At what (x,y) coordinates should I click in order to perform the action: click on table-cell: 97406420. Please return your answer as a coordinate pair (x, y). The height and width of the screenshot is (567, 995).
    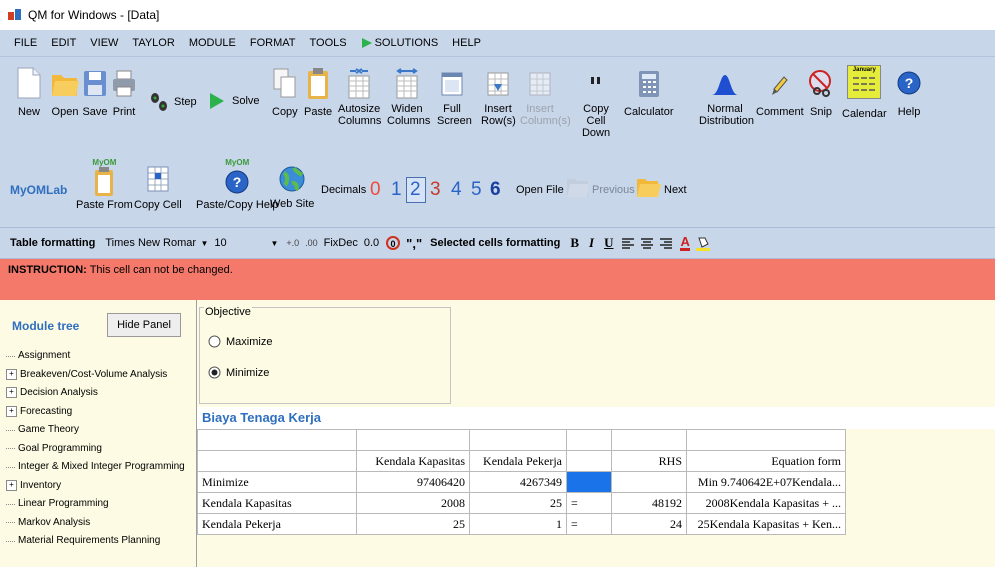
    Looking at the image, I should click on (413, 482).